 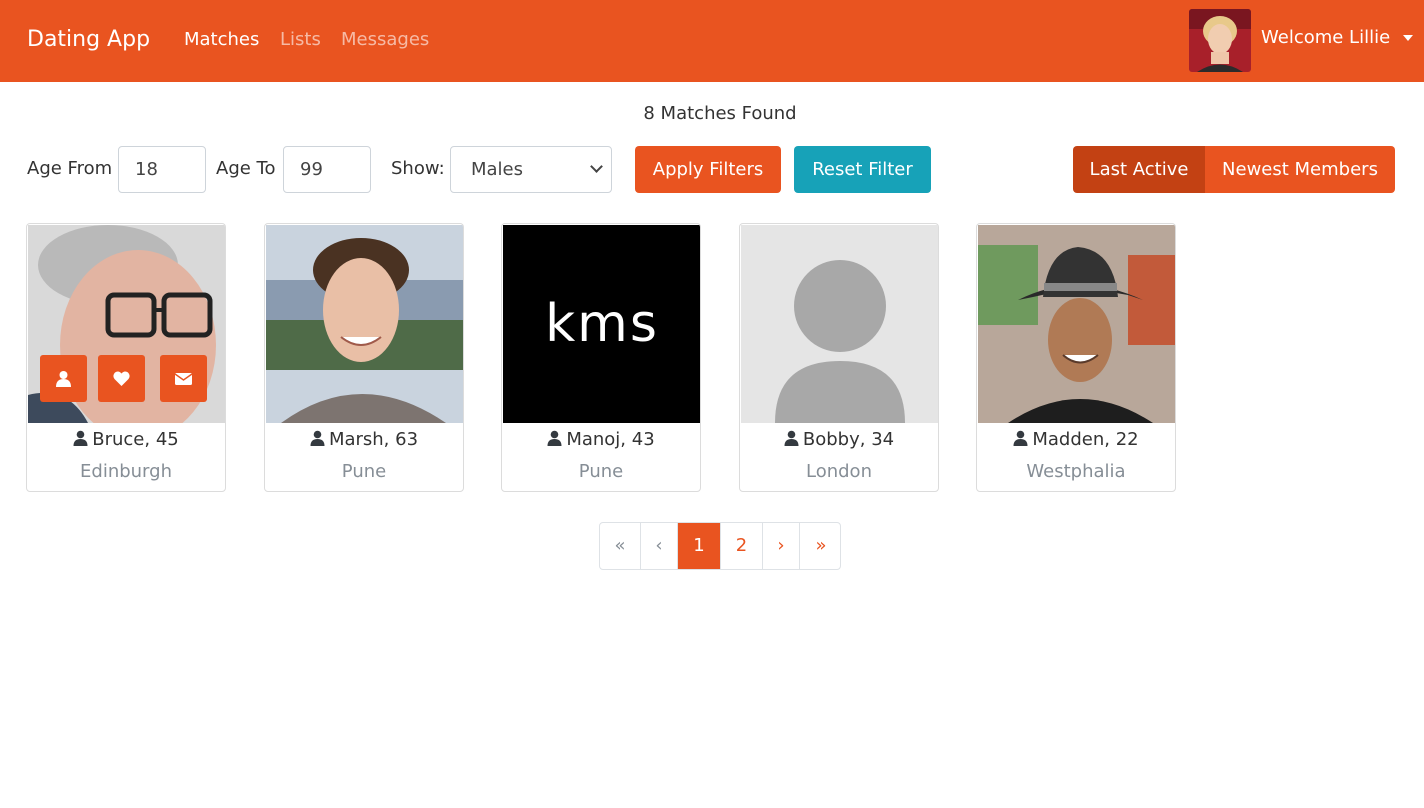 What do you see at coordinates (126, 440) in the screenshot?
I see `member-name: Bruce, 45` at bounding box center [126, 440].